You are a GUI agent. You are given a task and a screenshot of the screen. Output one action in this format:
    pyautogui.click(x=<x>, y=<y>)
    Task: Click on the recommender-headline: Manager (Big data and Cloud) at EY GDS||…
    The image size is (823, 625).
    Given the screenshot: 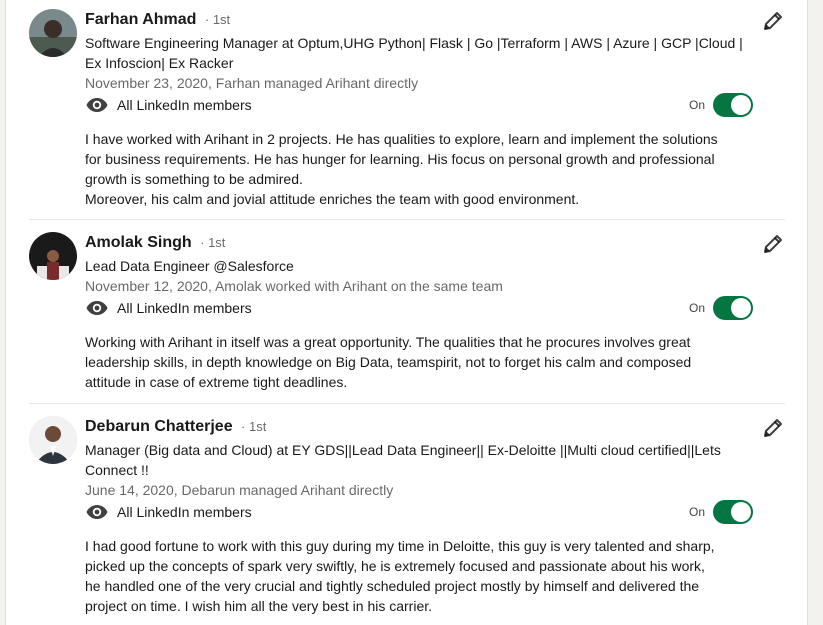 What is the action you would take?
    pyautogui.click(x=403, y=460)
    